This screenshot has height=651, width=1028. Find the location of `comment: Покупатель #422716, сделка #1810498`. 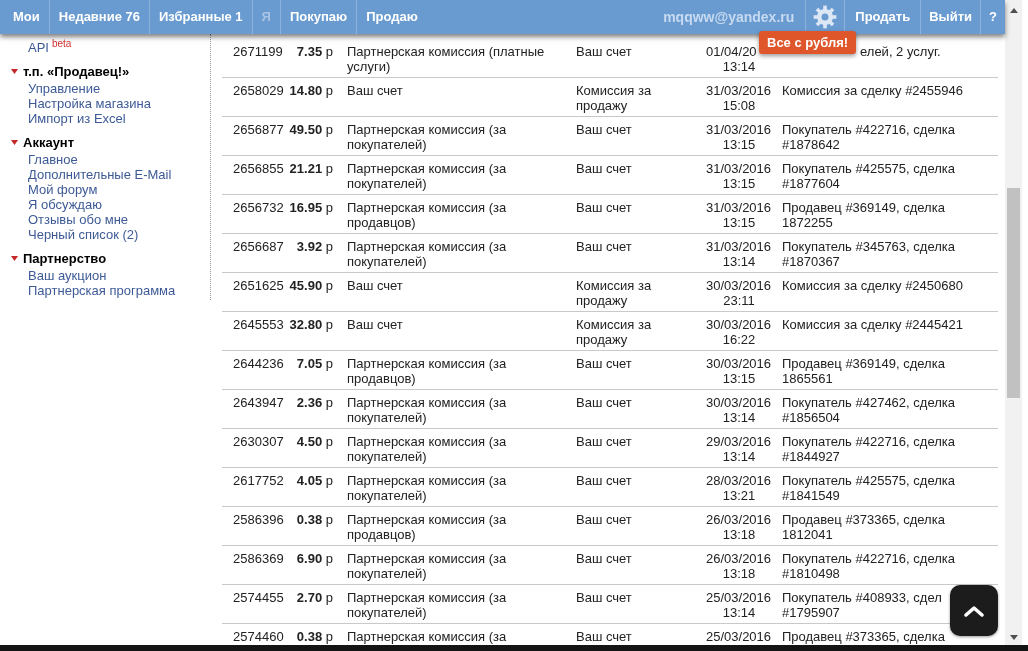

comment: Покупатель #422716, сделка #1810498 is located at coordinates (868, 566).